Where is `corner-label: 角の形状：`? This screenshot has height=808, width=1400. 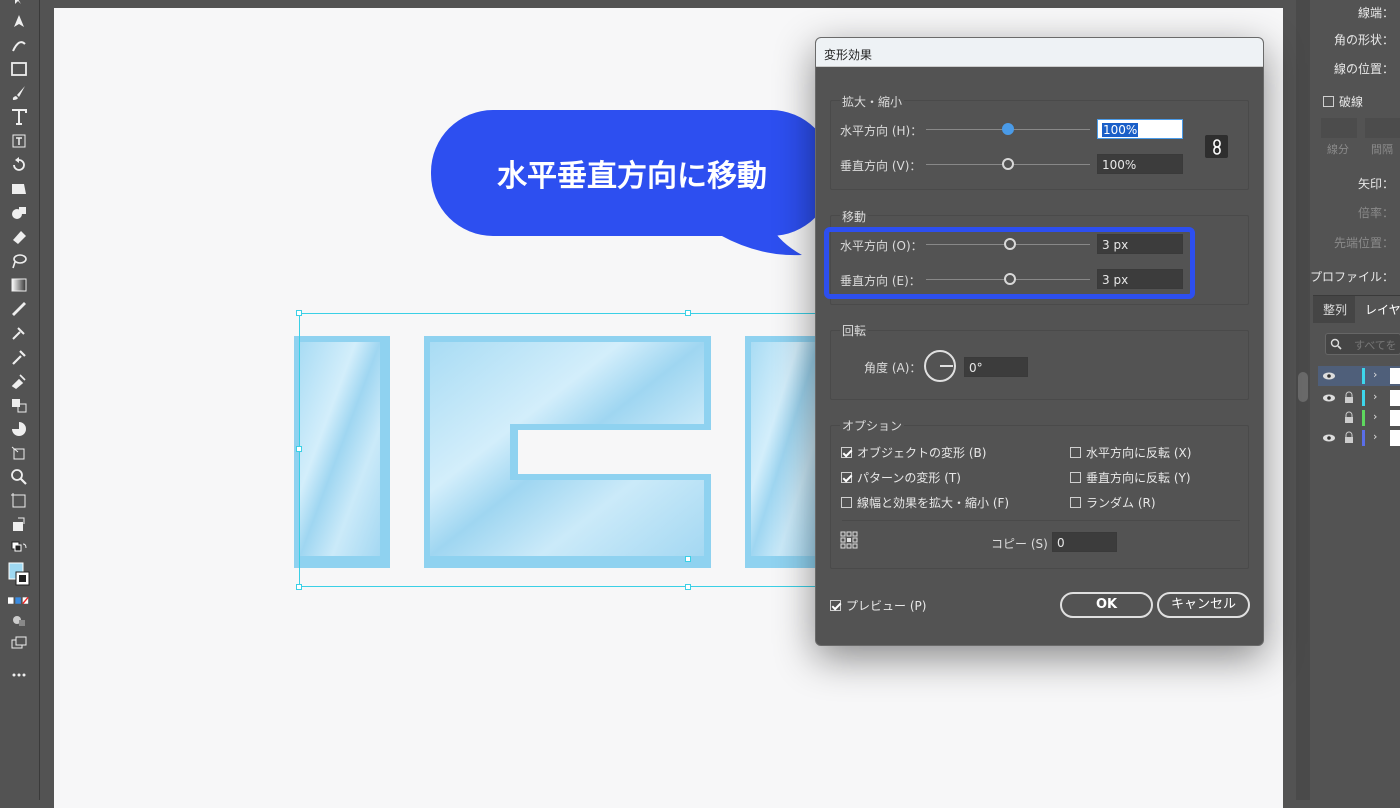 corner-label: 角の形状： is located at coordinates (1363, 40).